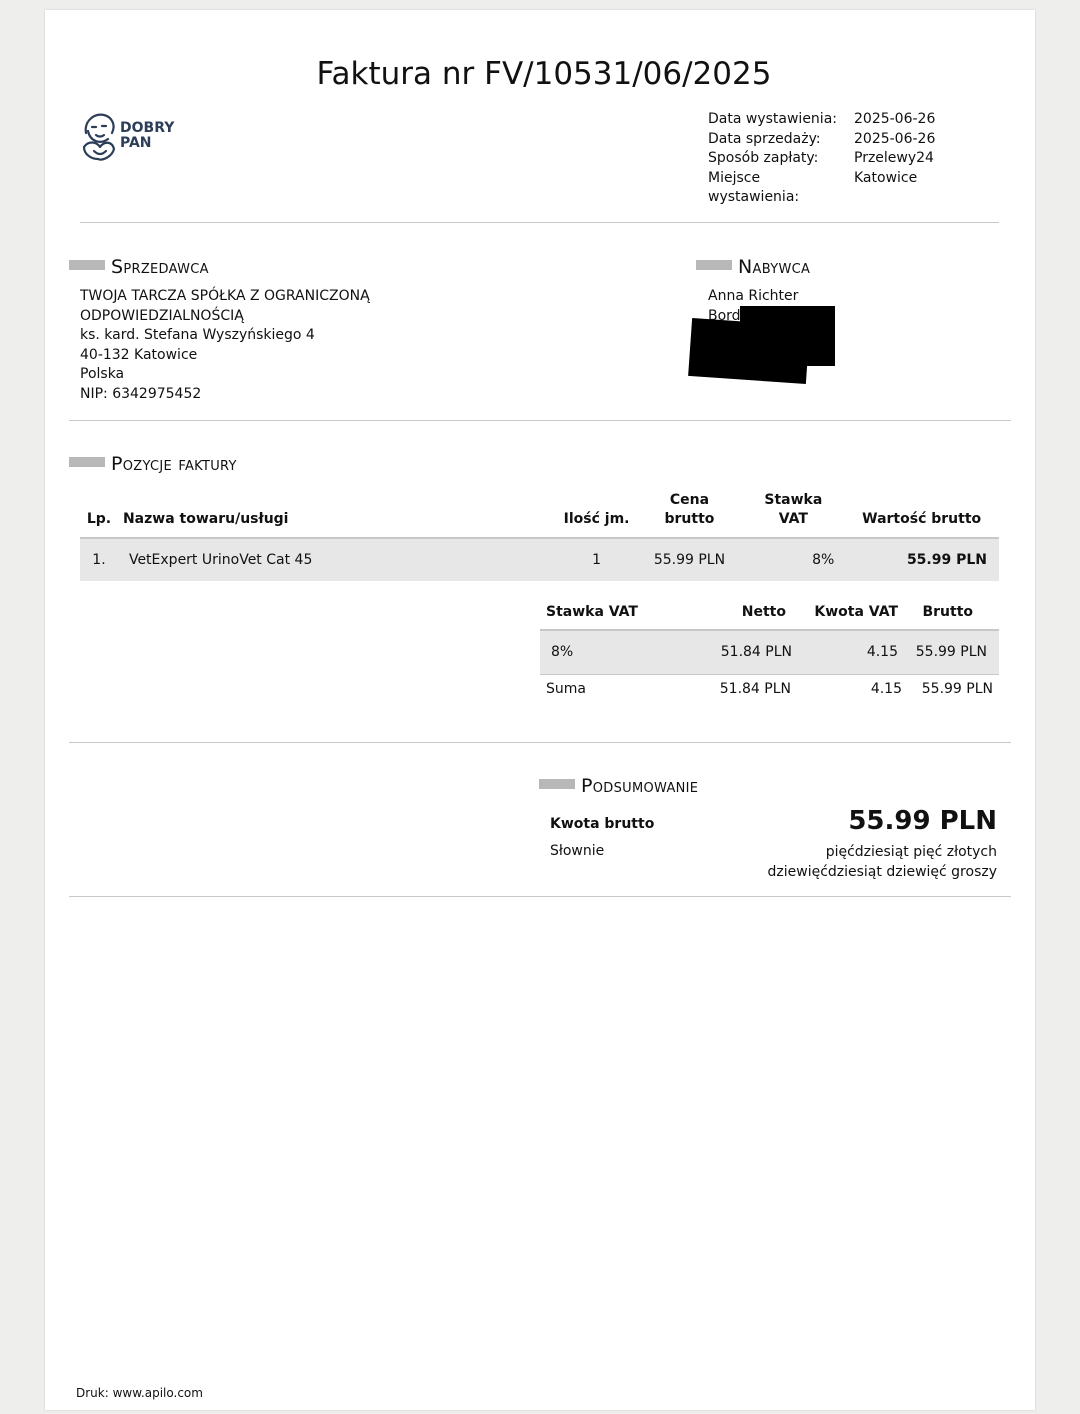  I want to click on col-header-name: Nazwa towaru/usługi, so click(205, 519).